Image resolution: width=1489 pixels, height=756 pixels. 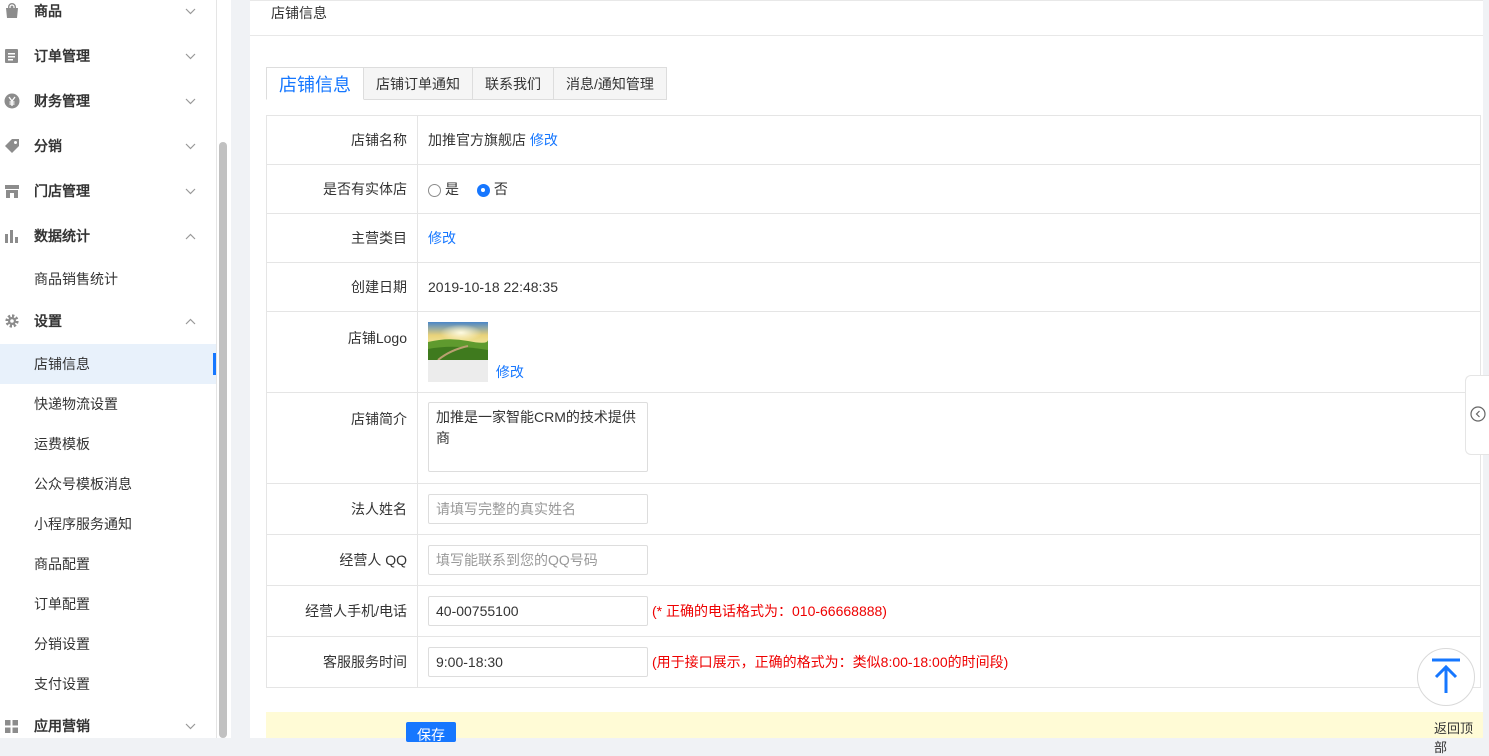 I want to click on store-logo-image, so click(x=458, y=352).